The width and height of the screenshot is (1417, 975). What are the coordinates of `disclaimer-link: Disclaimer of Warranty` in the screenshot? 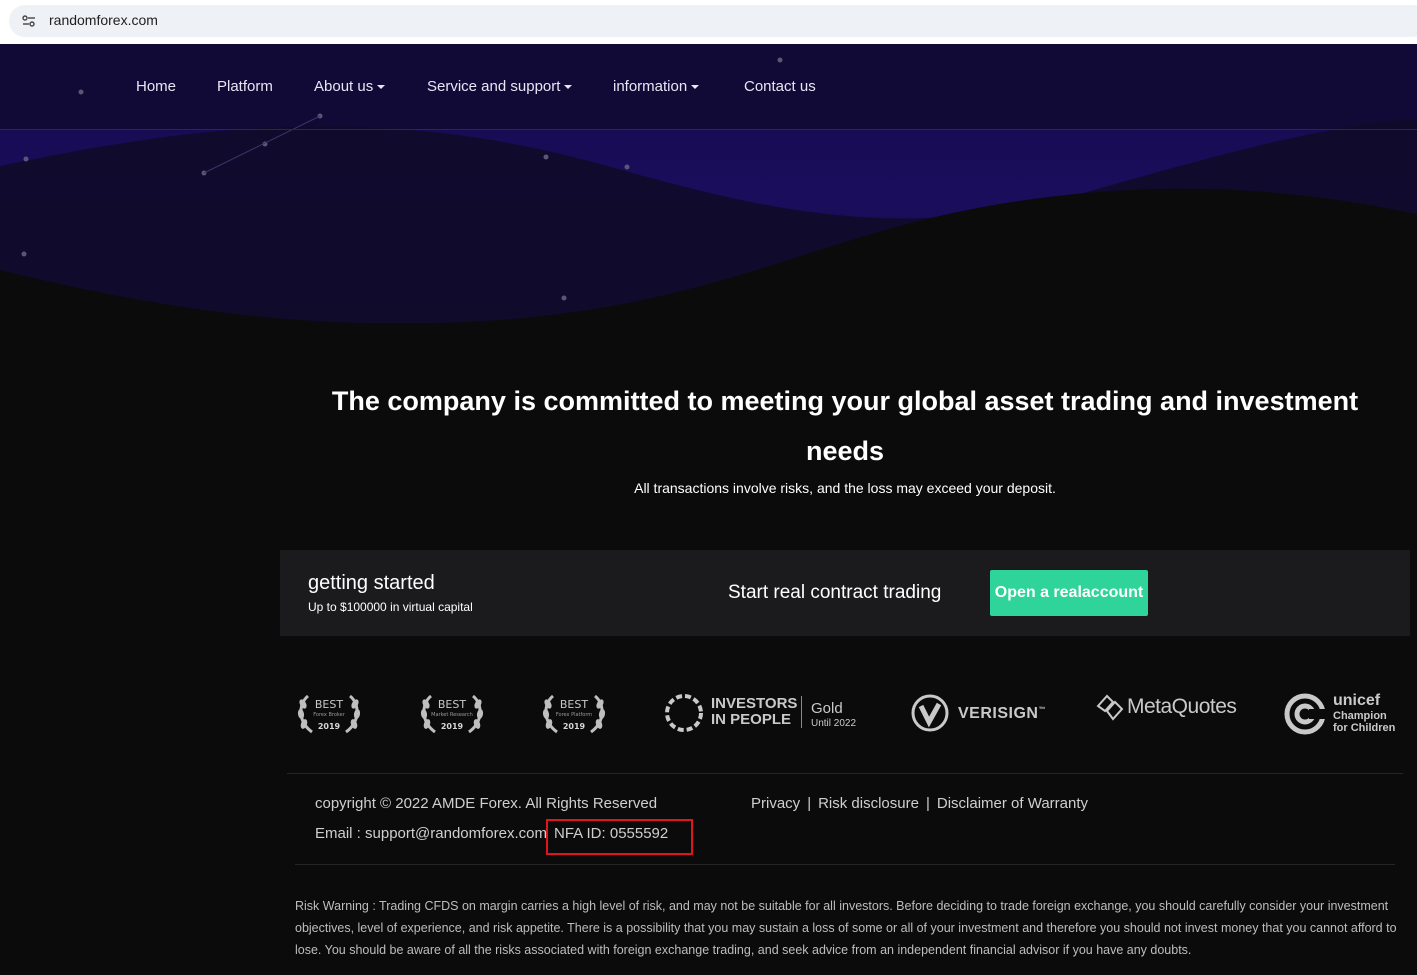 It's located at (1012, 803).